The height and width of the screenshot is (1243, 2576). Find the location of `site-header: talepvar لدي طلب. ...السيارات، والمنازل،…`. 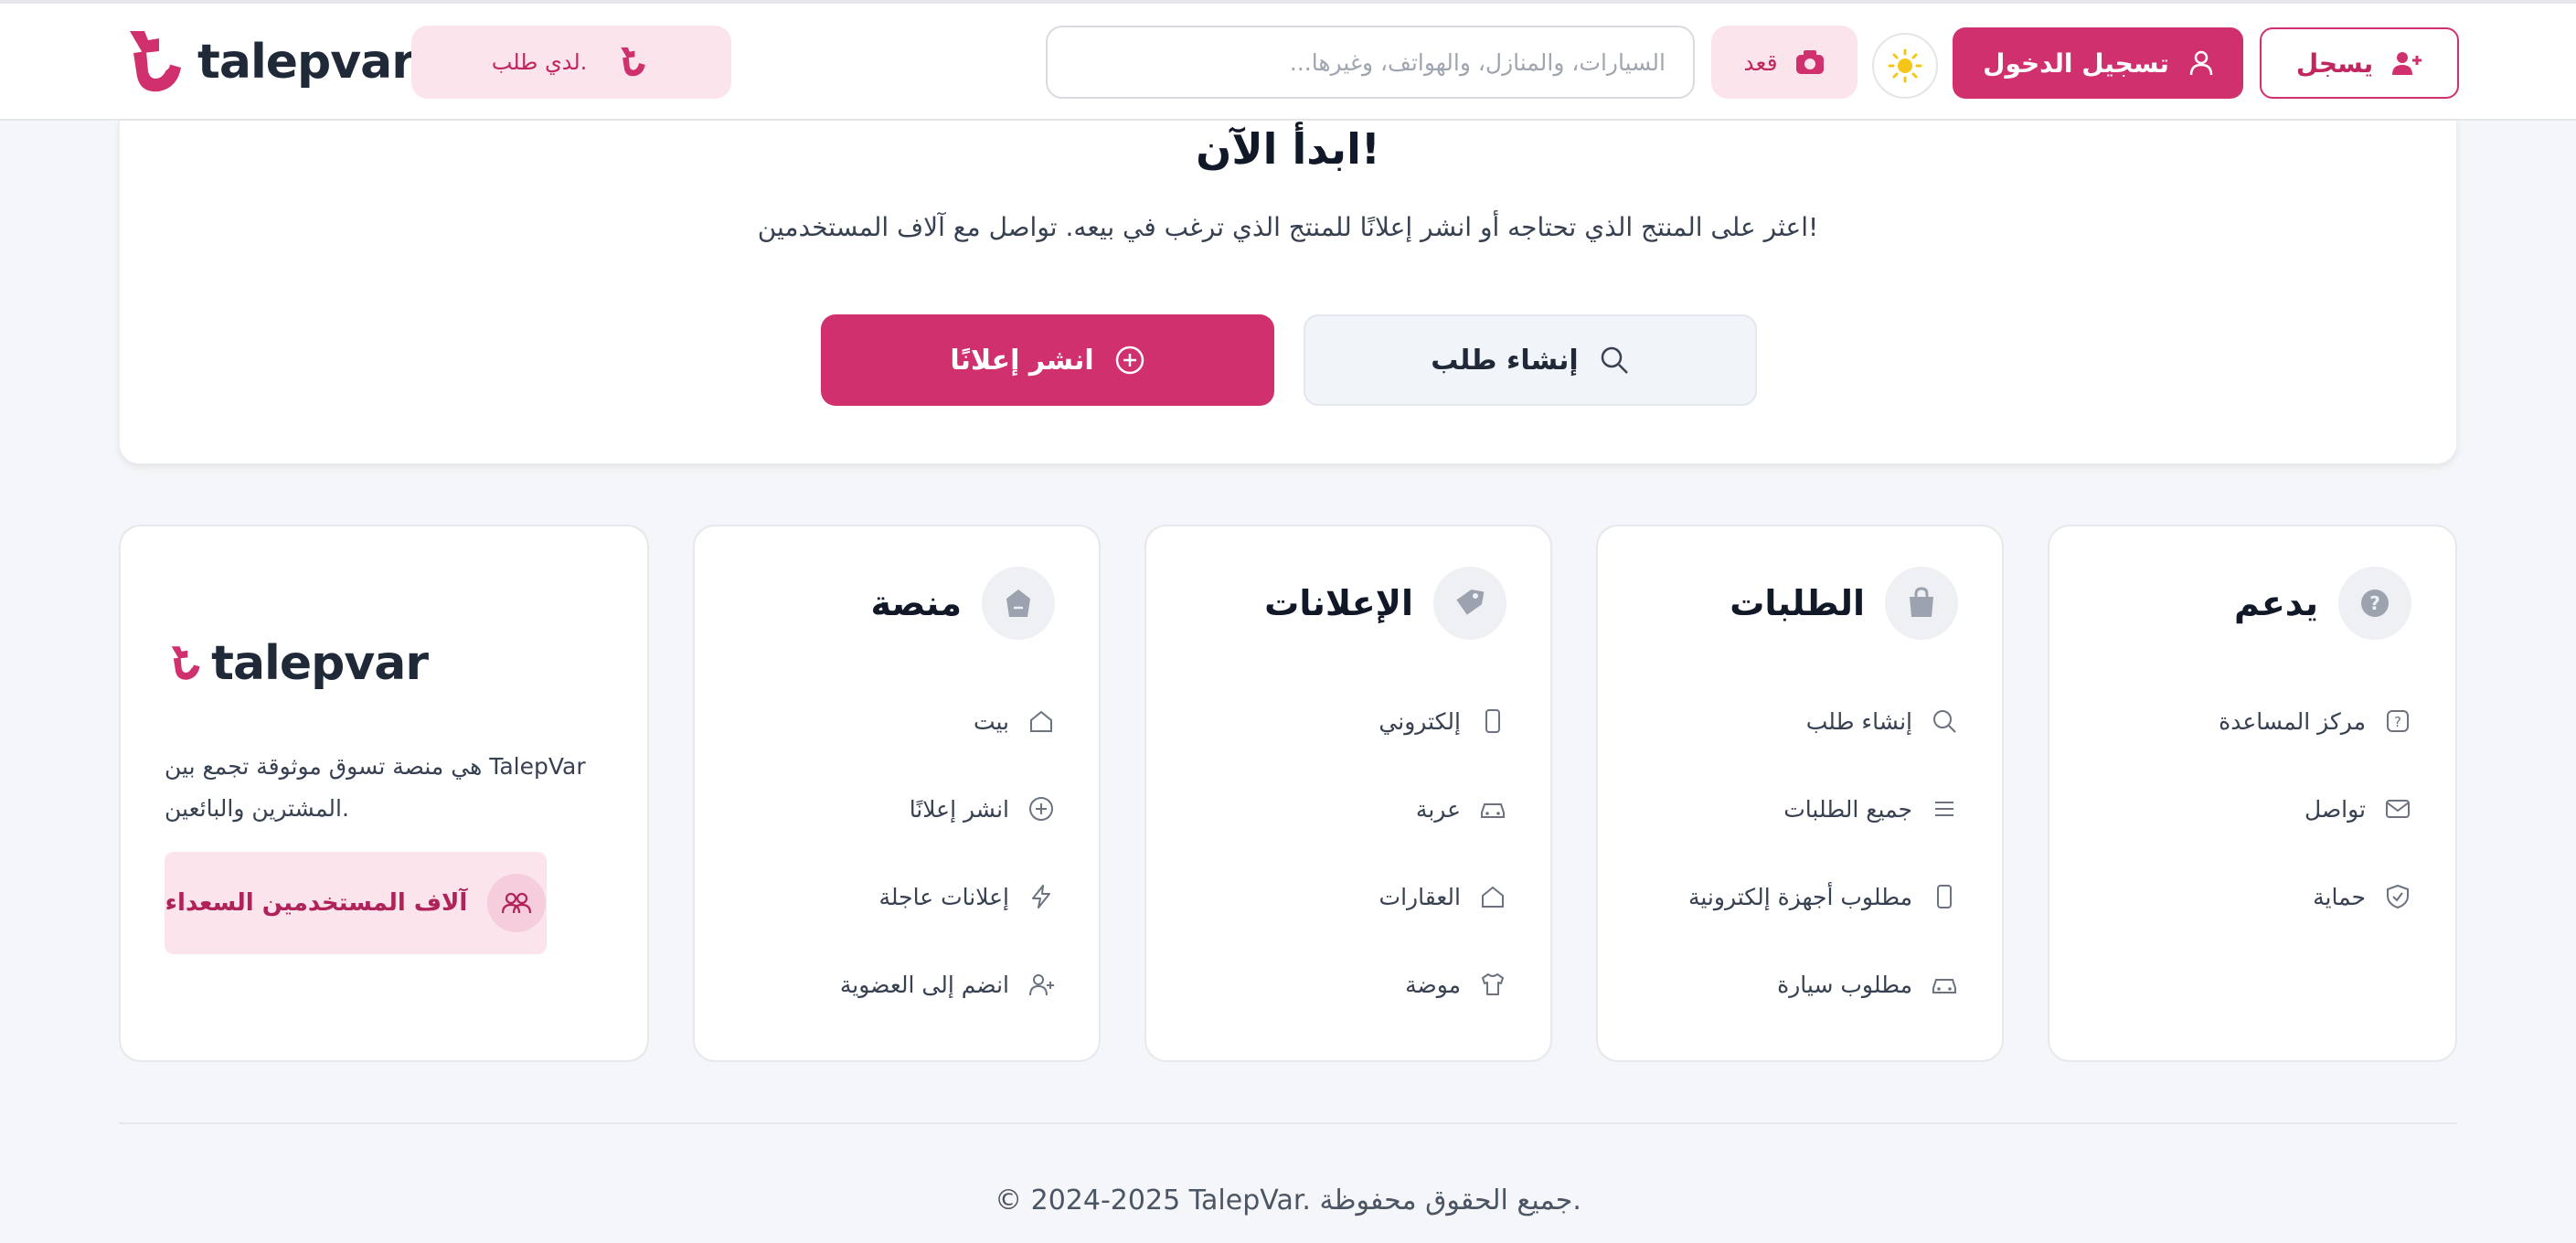

site-header: talepvar لدي طلب. ...السيارات، والمنازل،… is located at coordinates (1288, 62).